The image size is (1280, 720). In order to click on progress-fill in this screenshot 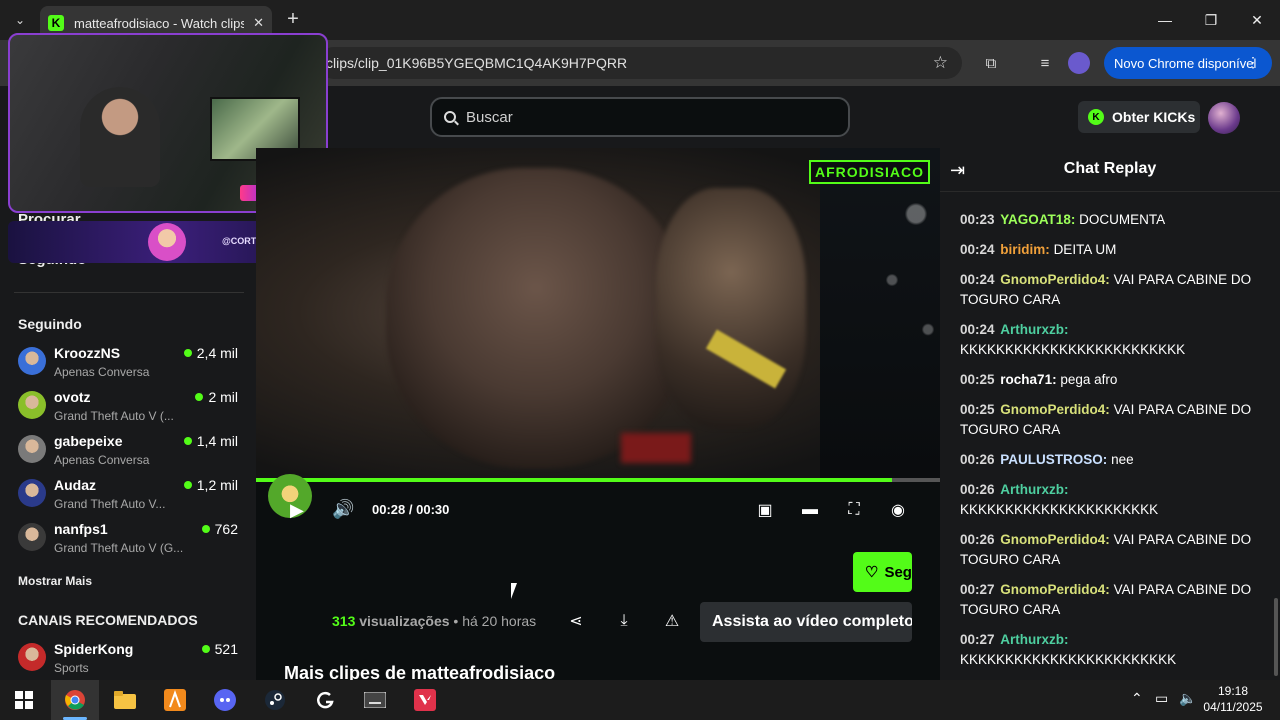, I will do `click(574, 480)`.